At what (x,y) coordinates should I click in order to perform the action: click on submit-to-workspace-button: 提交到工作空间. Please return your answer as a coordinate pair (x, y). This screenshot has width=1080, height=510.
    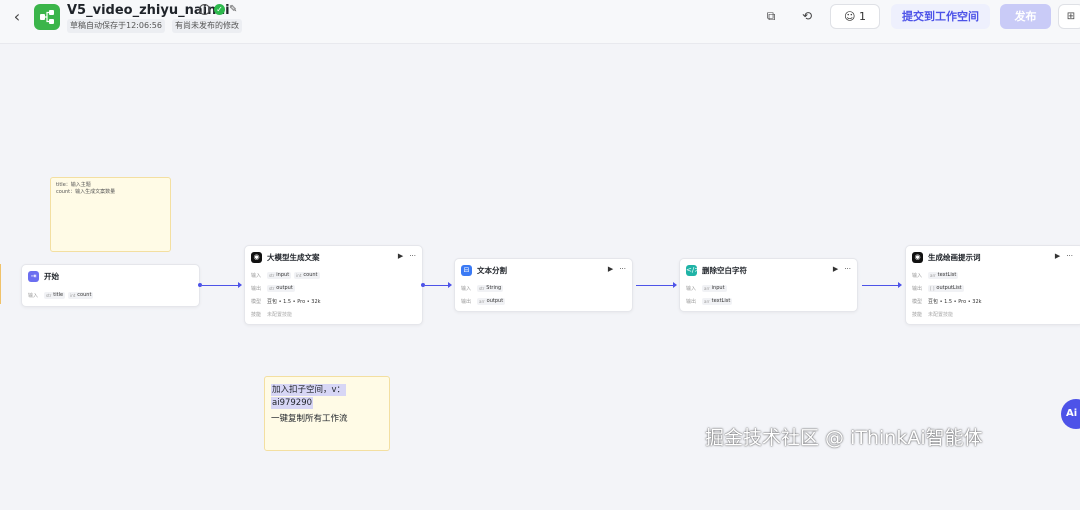
    Looking at the image, I should click on (940, 16).